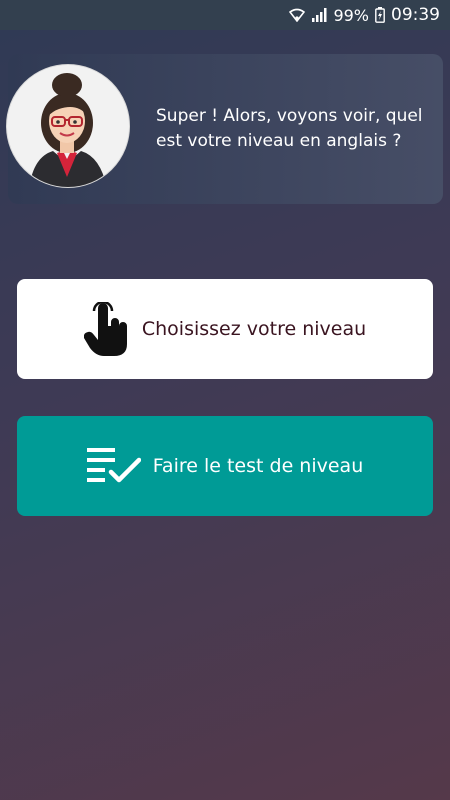  I want to click on take-level-test-button: Faire le test de niveau, so click(225, 466).